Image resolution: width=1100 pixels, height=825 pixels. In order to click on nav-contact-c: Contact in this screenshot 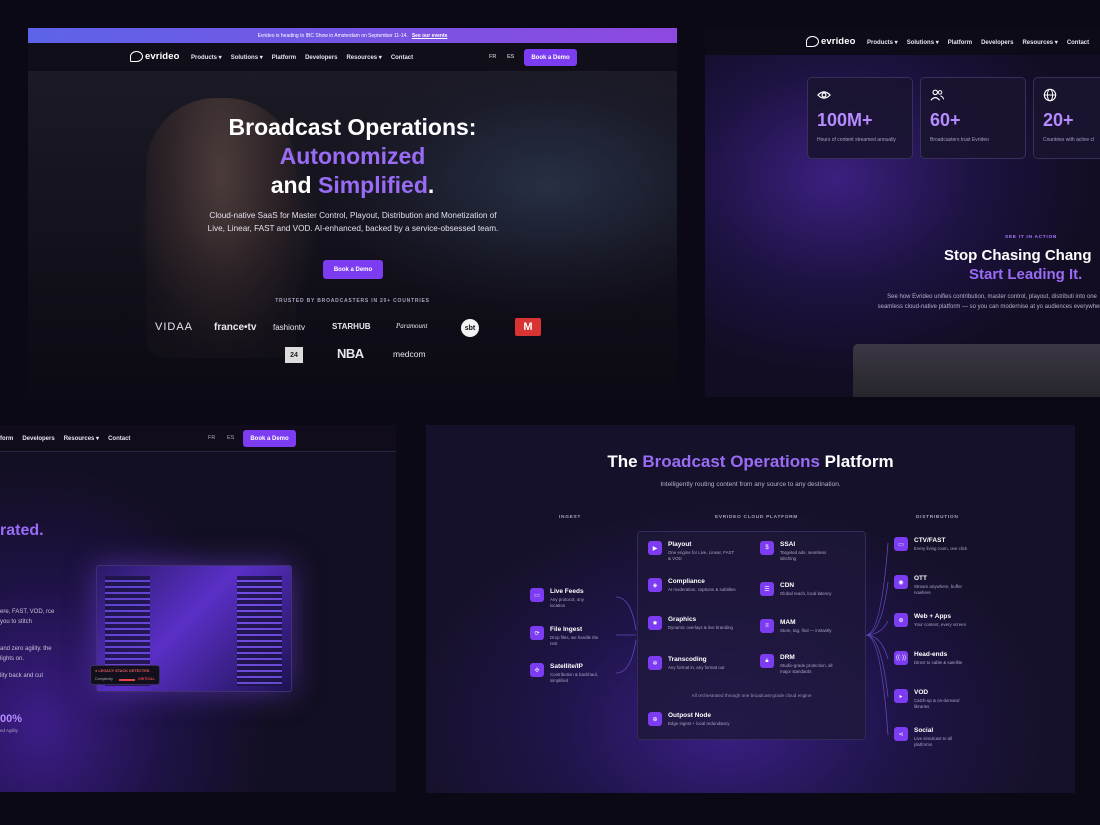, I will do `click(119, 439)`.